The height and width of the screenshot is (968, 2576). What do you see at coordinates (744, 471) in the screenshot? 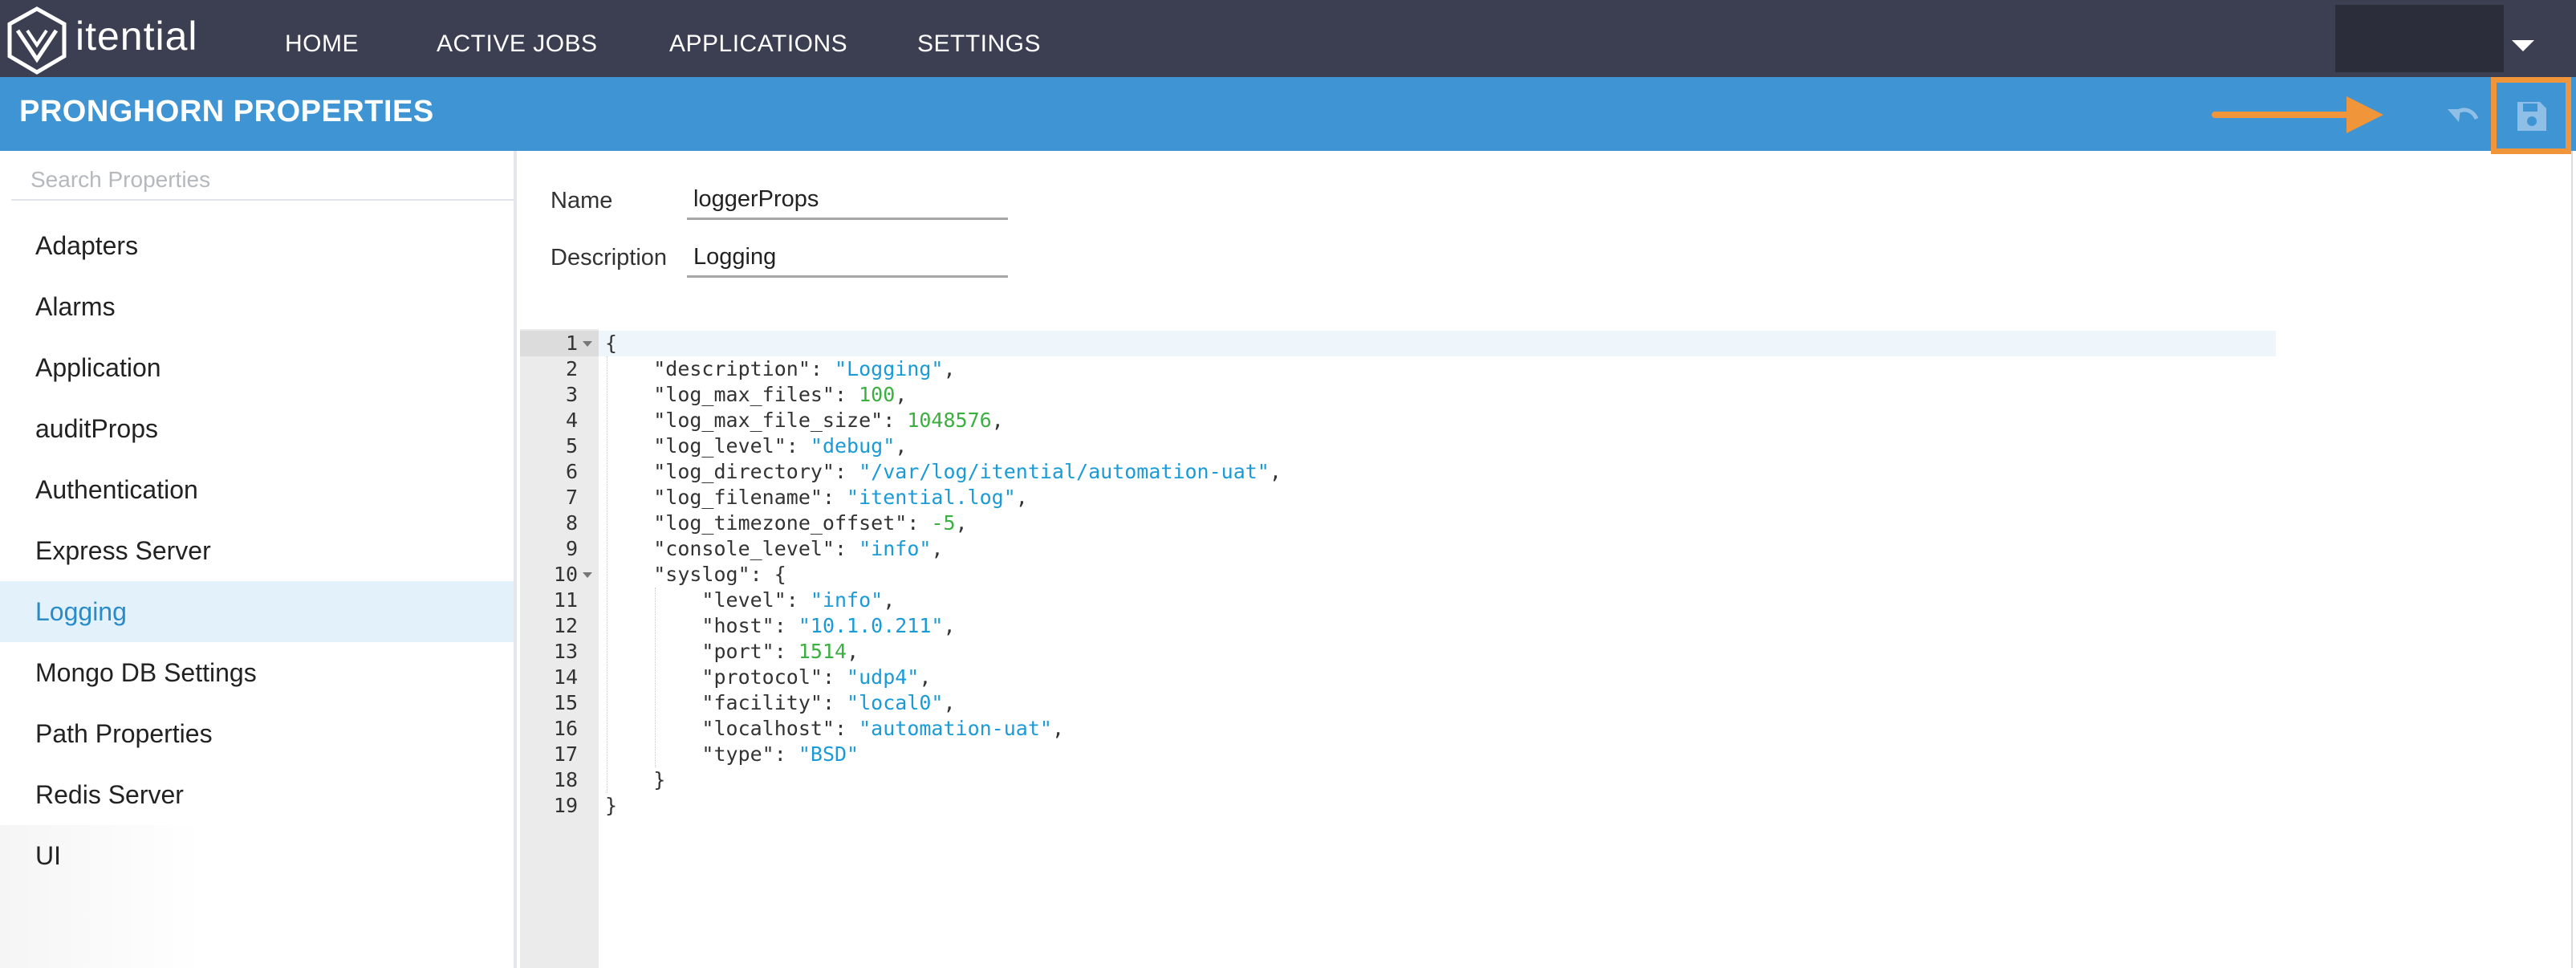
I see `key-token: "log_directory"` at bounding box center [744, 471].